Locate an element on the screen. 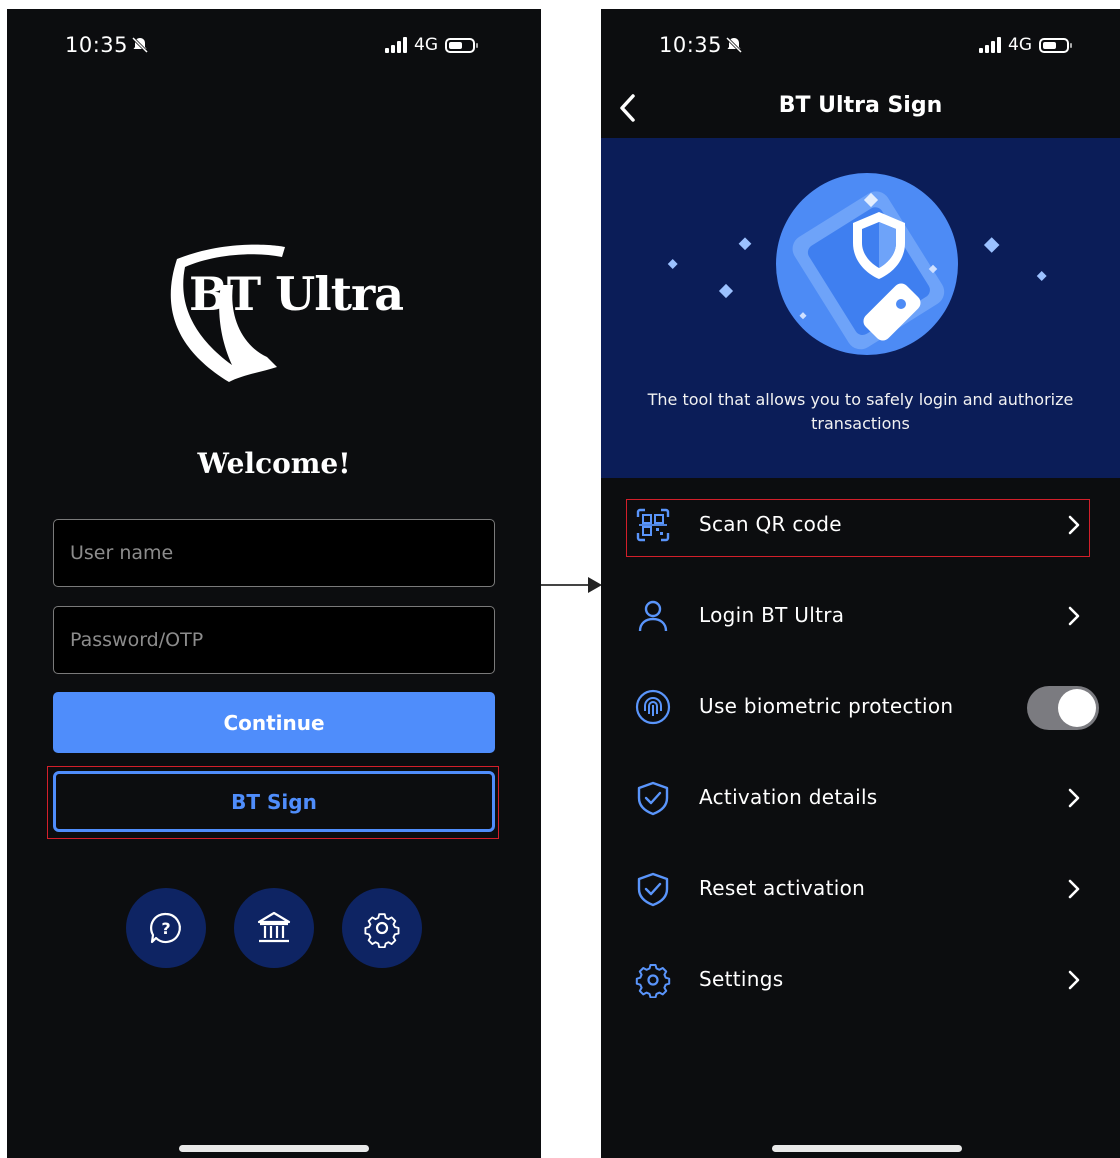 The height and width of the screenshot is (1158, 1120). menu-item-label: Scan QR code is located at coordinates (770, 524).